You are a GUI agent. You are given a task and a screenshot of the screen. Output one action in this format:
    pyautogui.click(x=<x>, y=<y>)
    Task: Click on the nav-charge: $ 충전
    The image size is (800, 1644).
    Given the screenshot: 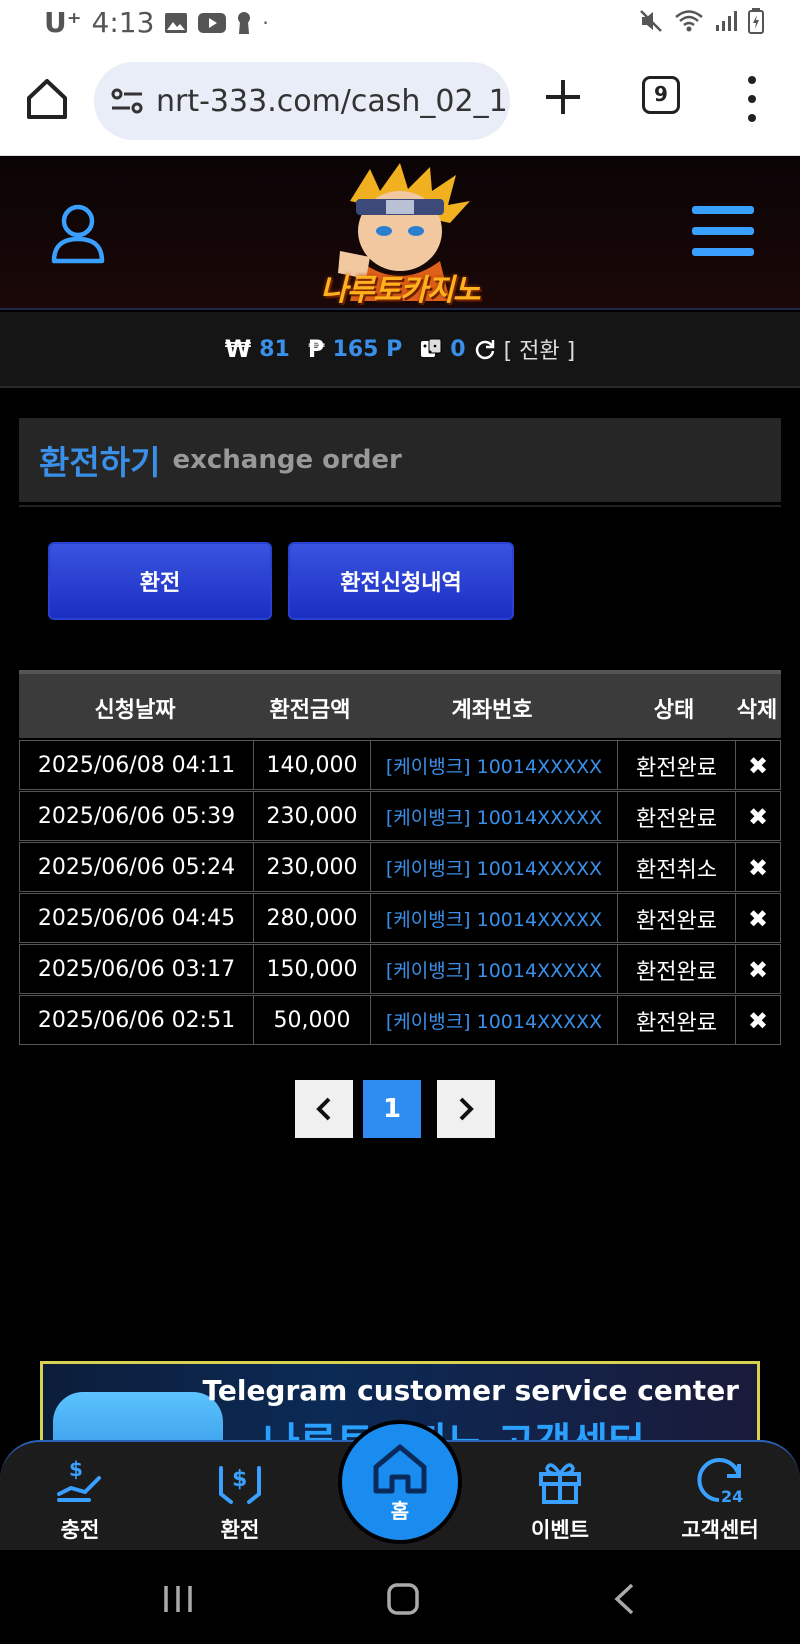 What is the action you would take?
    pyautogui.click(x=80, y=1499)
    